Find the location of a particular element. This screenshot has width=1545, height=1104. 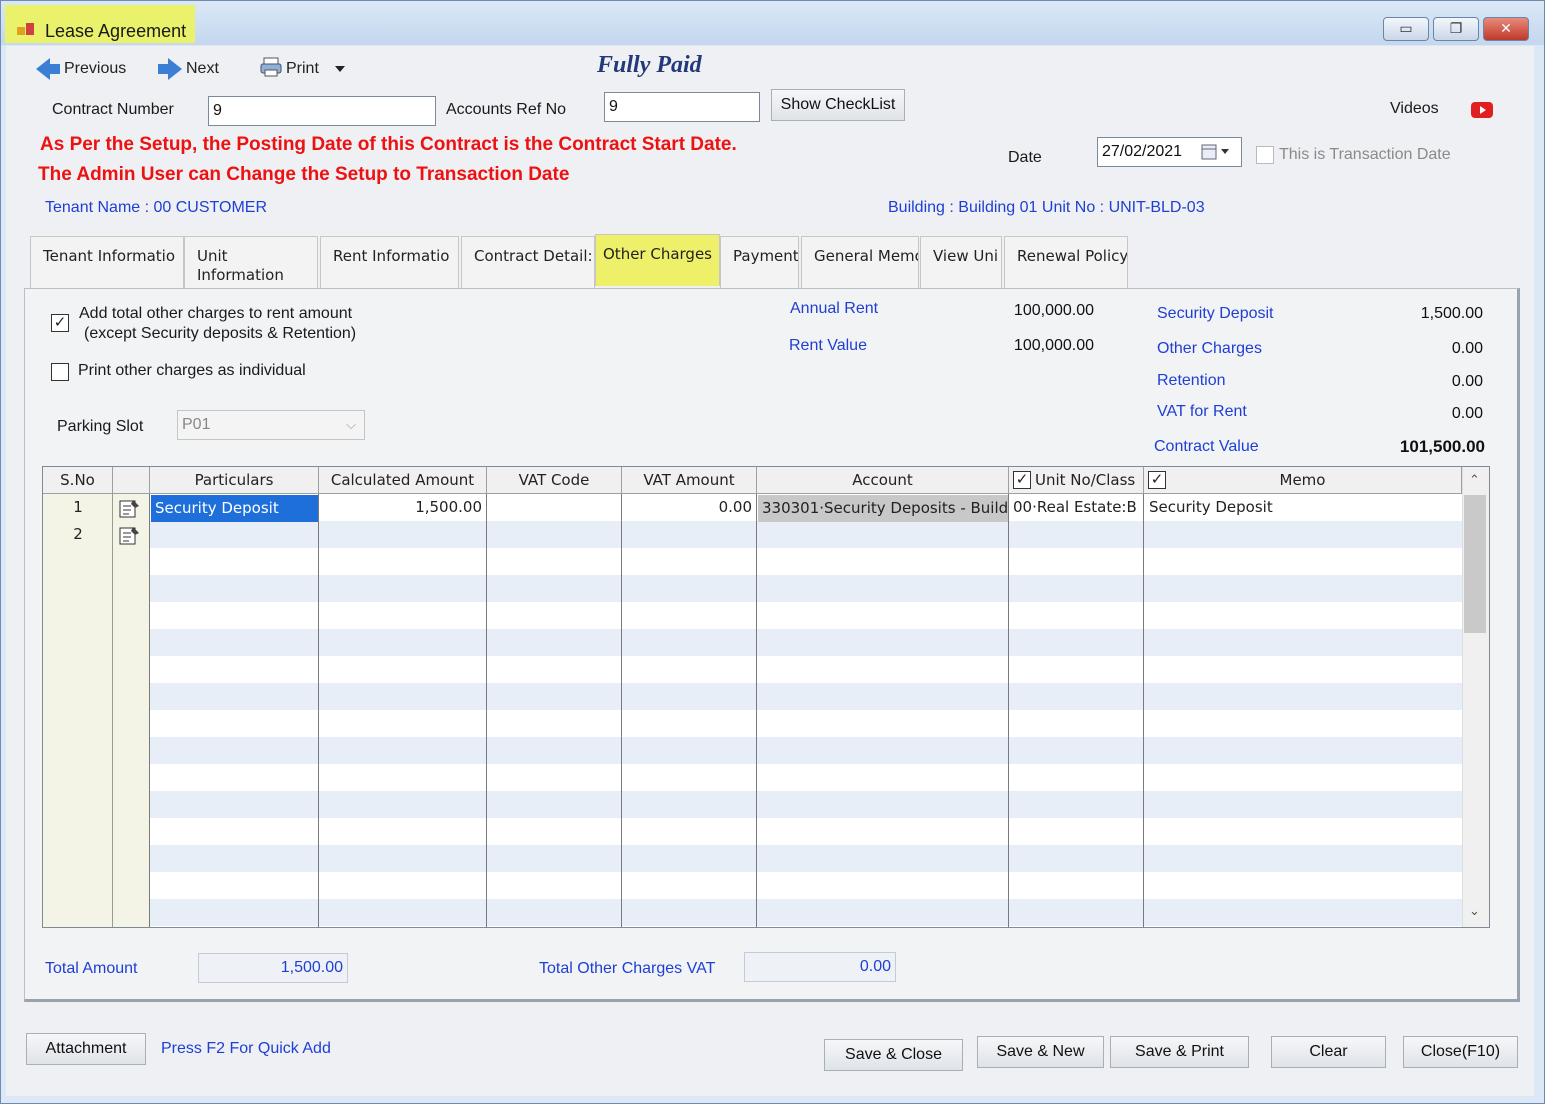

print-individual-label: Print other charges as individual is located at coordinates (192, 370).